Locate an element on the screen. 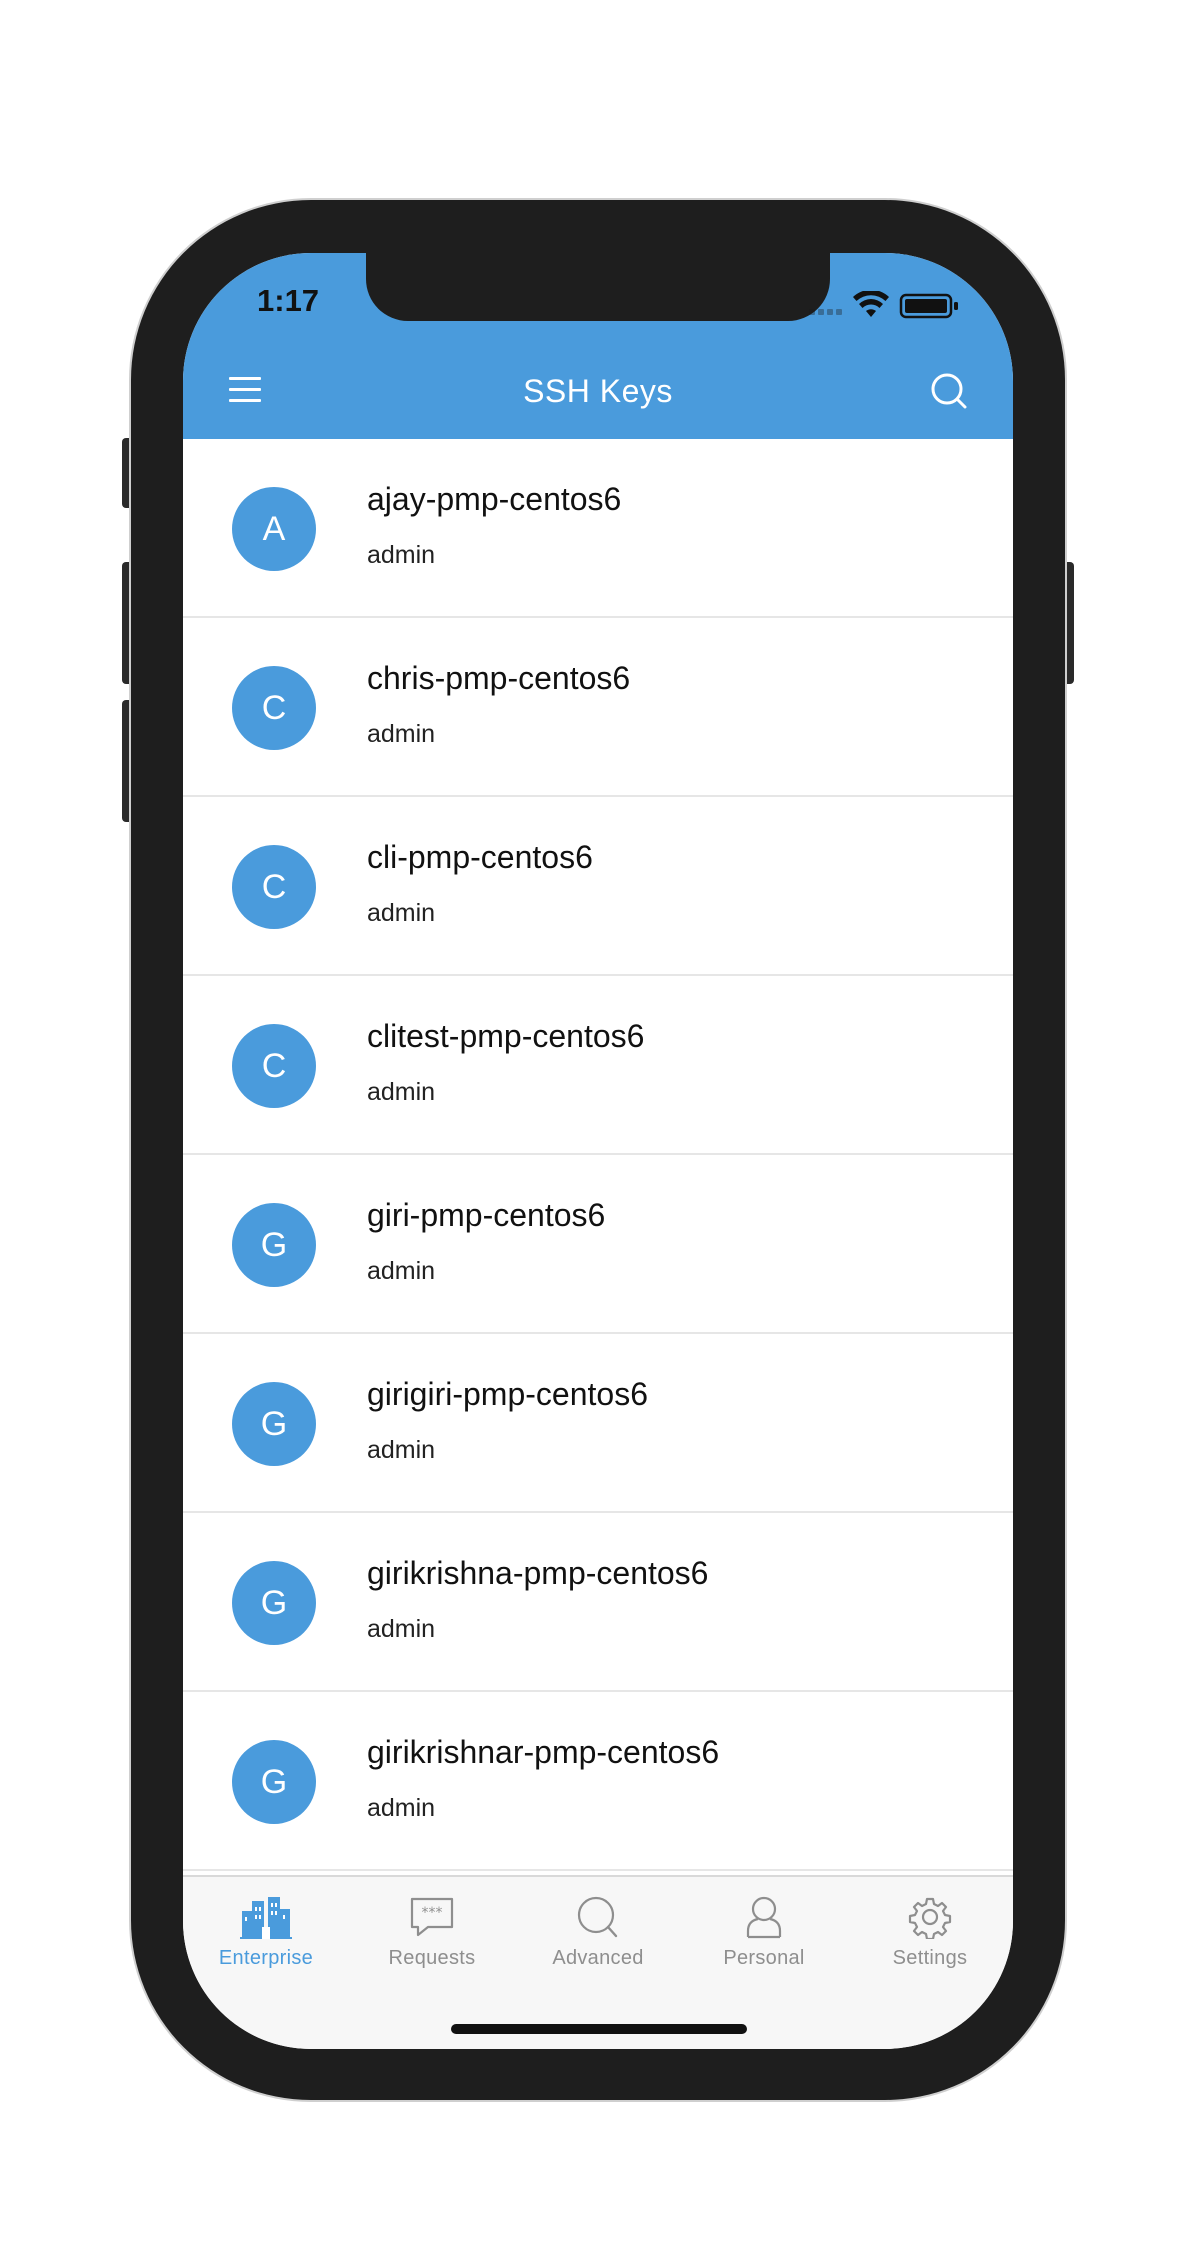 This screenshot has height=2248, width=1196. key-name: chris-pmp-centos6 is located at coordinates (499, 678).